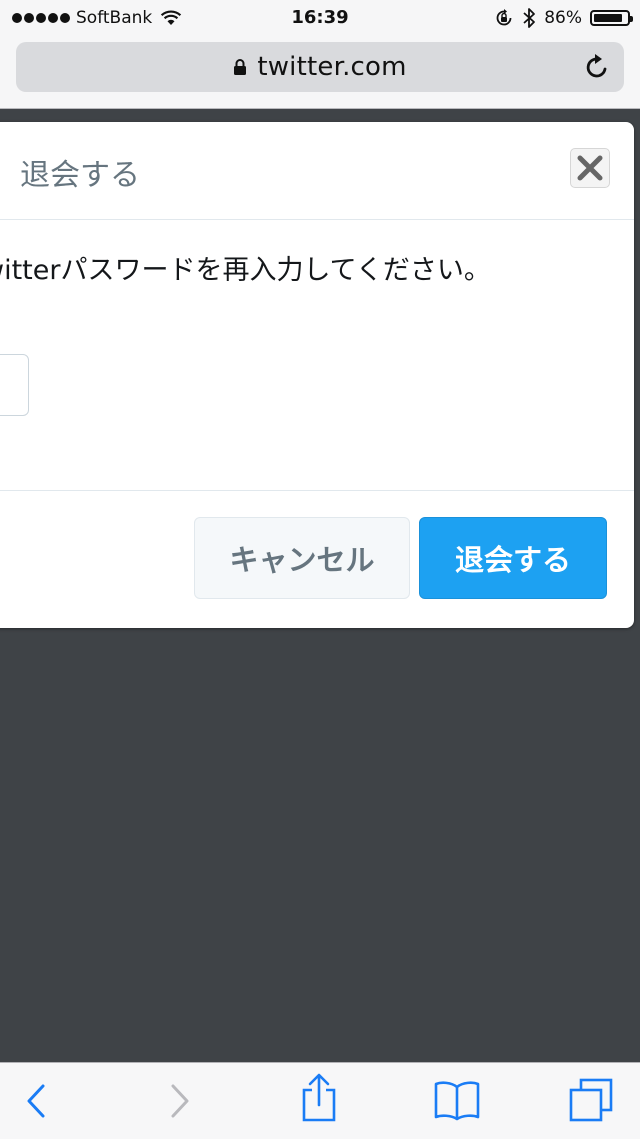  What do you see at coordinates (180, 1101) in the screenshot?
I see `forward-icon` at bounding box center [180, 1101].